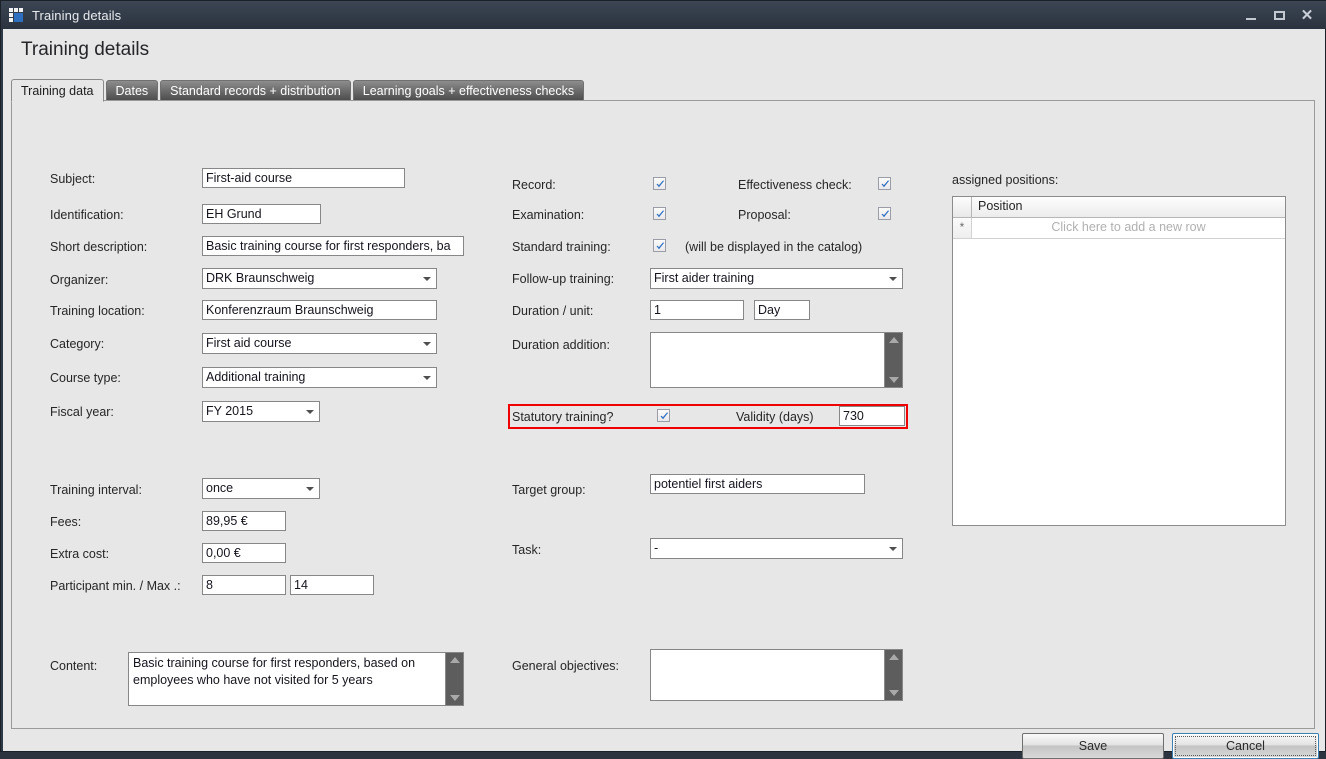  What do you see at coordinates (66, 522) in the screenshot?
I see `fees-label: Fees:` at bounding box center [66, 522].